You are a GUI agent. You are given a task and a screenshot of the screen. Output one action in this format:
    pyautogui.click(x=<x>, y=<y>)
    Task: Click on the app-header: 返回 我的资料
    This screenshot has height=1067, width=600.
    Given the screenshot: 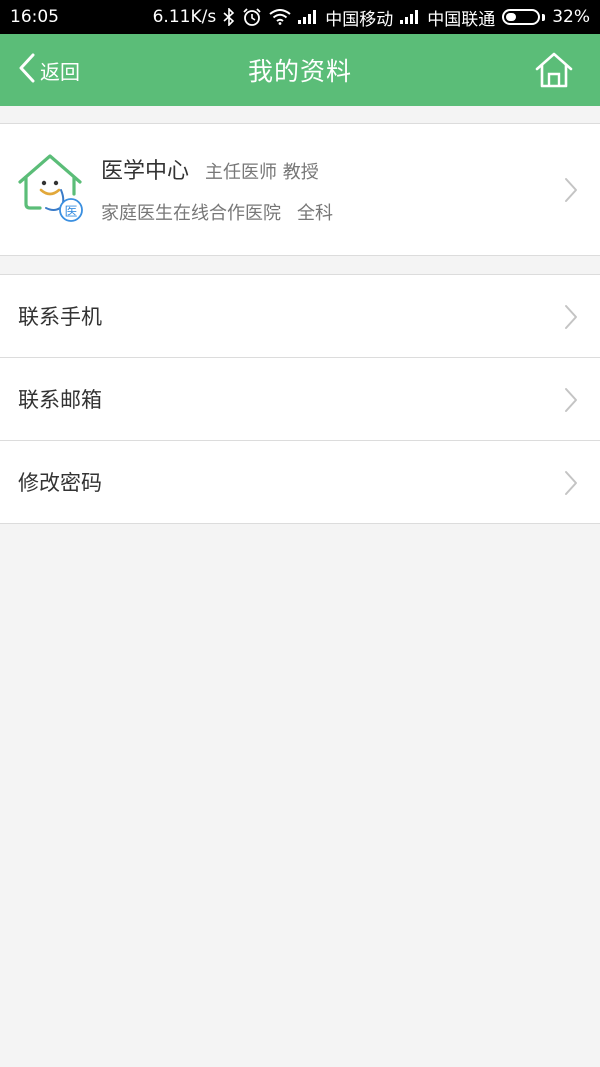 What is the action you would take?
    pyautogui.click(x=300, y=70)
    